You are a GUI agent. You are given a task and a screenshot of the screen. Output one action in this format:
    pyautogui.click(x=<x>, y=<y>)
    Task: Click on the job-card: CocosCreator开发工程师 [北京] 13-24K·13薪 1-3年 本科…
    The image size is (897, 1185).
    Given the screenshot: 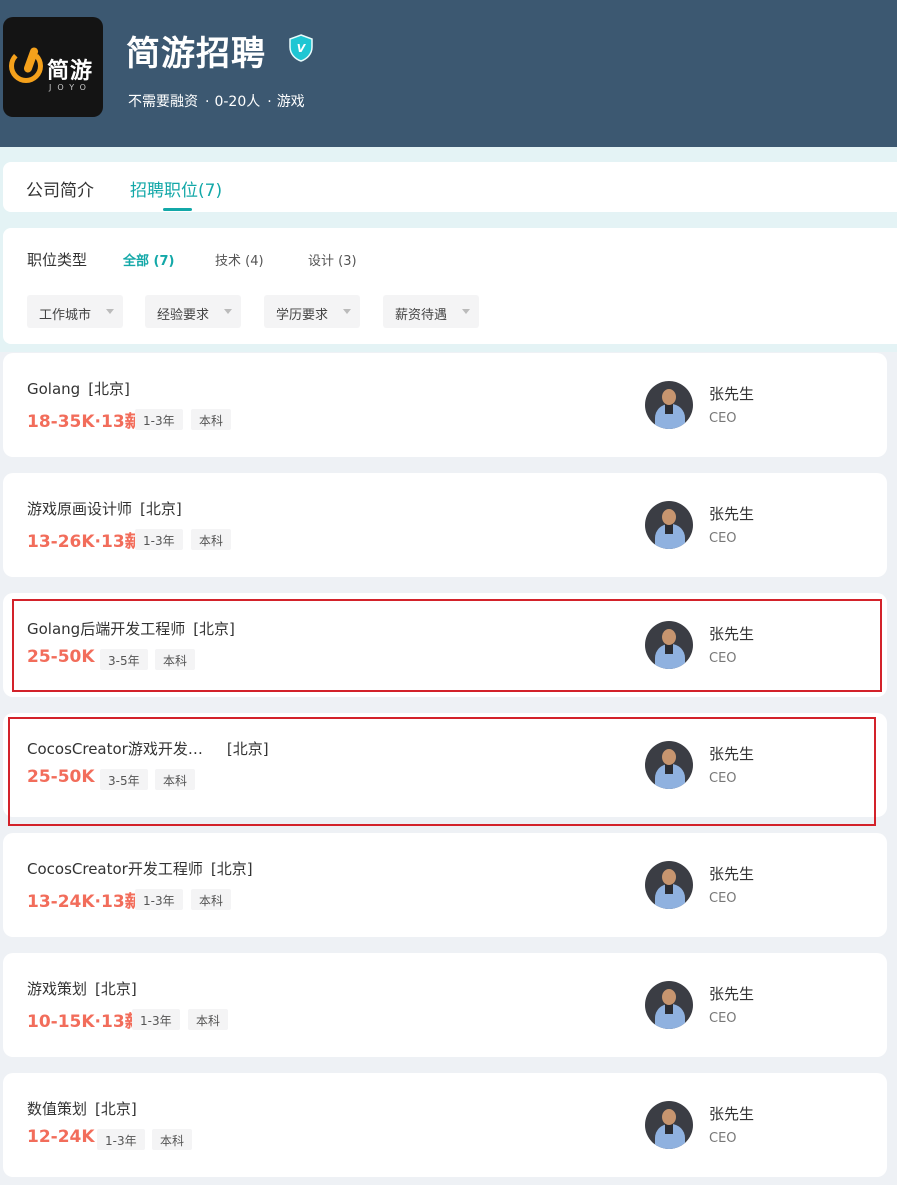 What is the action you would take?
    pyautogui.click(x=445, y=885)
    